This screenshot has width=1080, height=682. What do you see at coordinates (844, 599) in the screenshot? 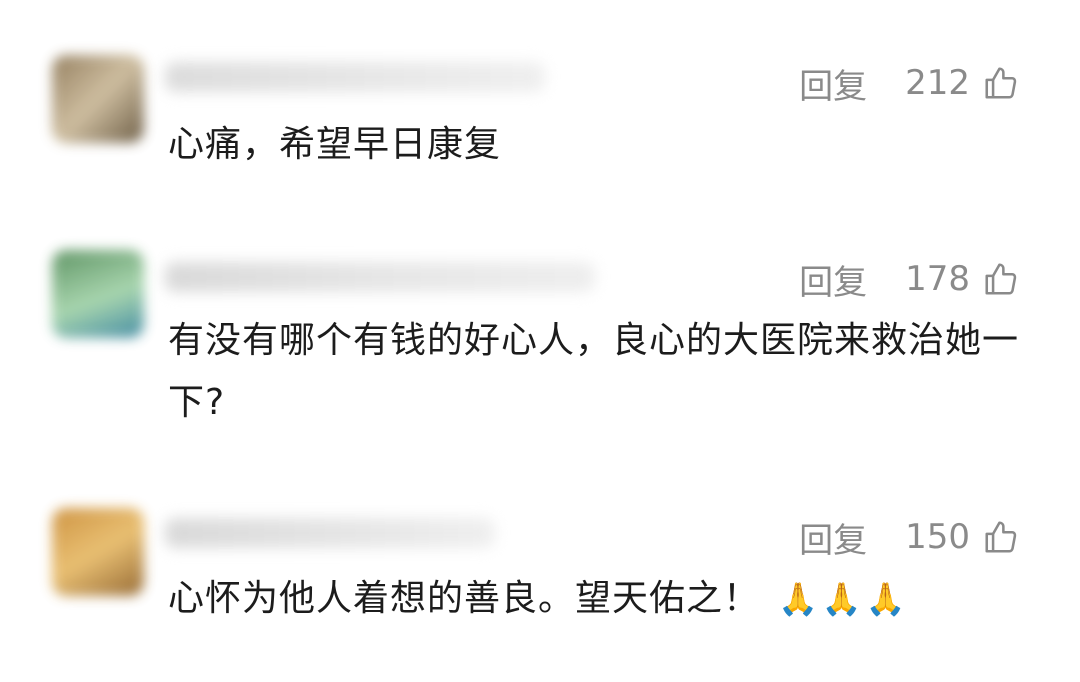
I see `praying-hands-emoji: 🙏🙏🙏` at bounding box center [844, 599].